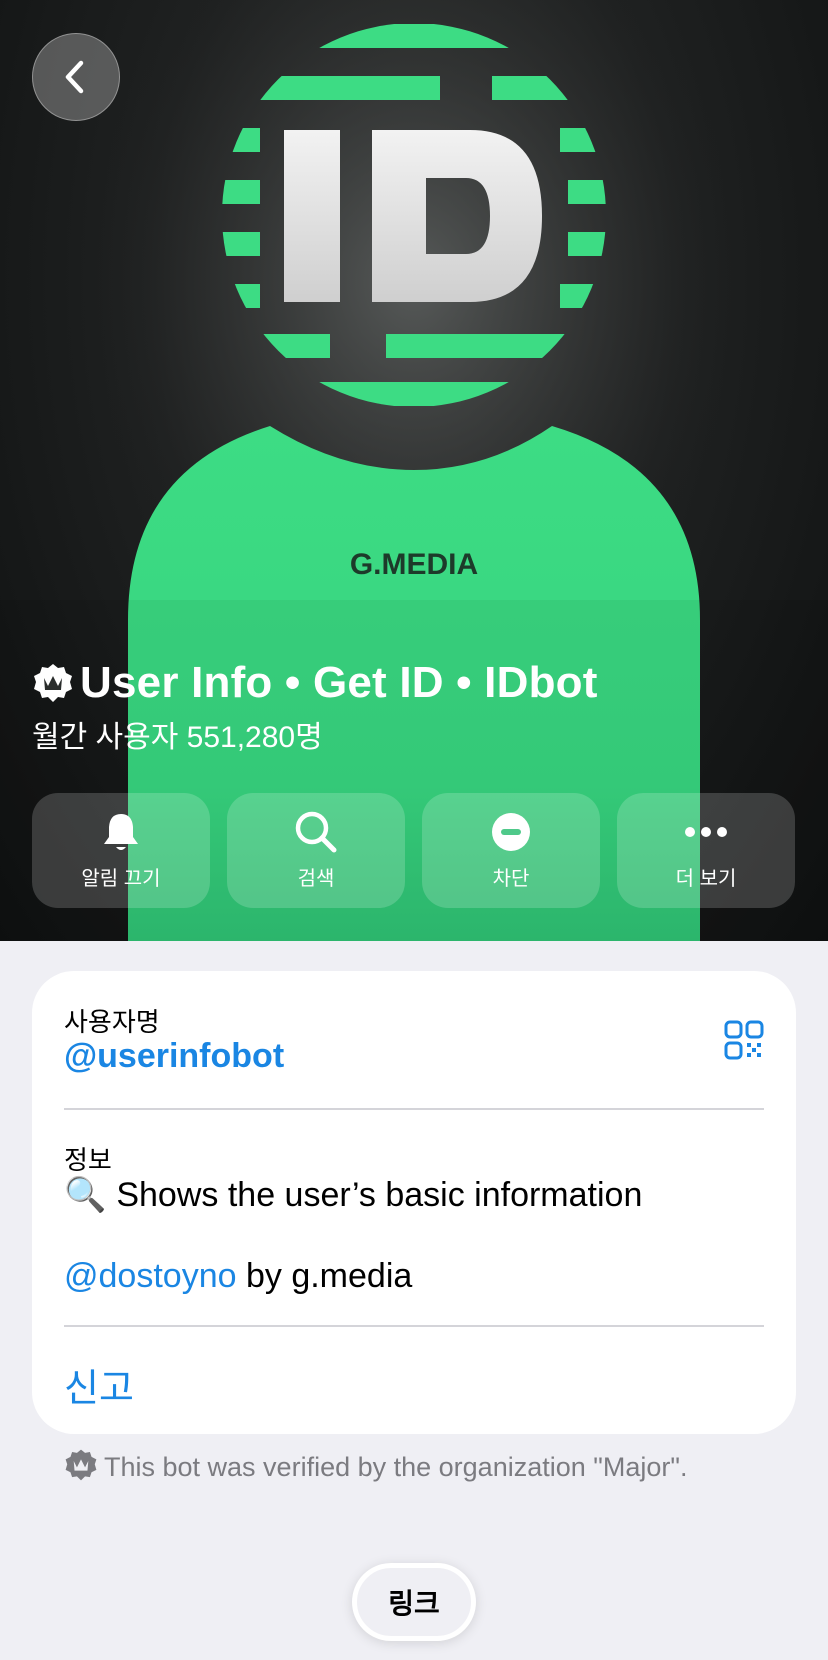  I want to click on about-credit: @dostoyno by g.media, so click(238, 1276).